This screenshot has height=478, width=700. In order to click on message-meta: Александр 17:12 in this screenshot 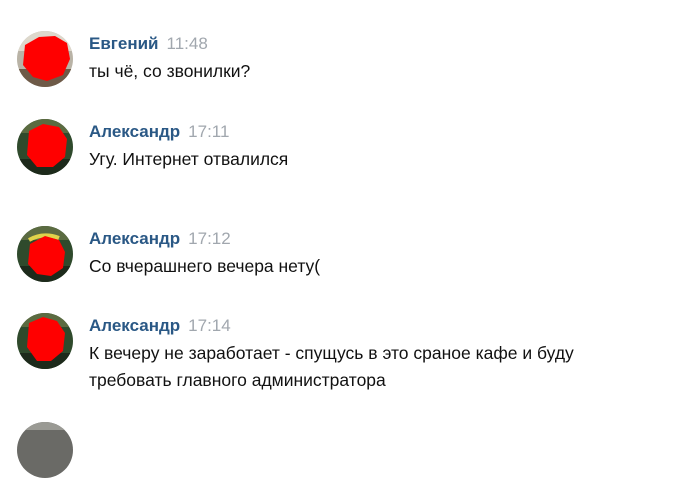, I will do `click(160, 239)`.